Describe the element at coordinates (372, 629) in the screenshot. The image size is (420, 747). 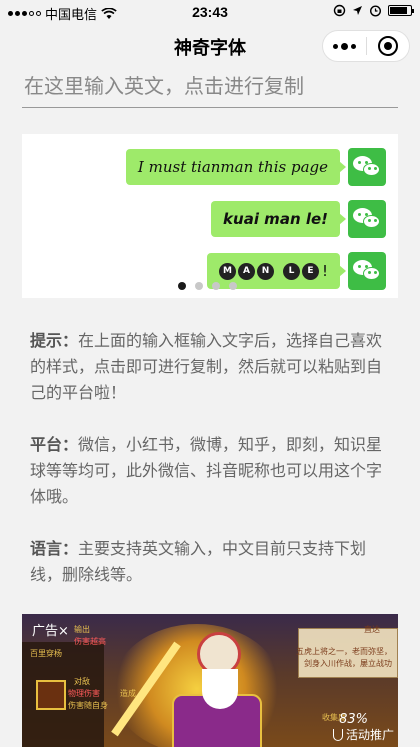
I see `ad-text: 直达` at that location.